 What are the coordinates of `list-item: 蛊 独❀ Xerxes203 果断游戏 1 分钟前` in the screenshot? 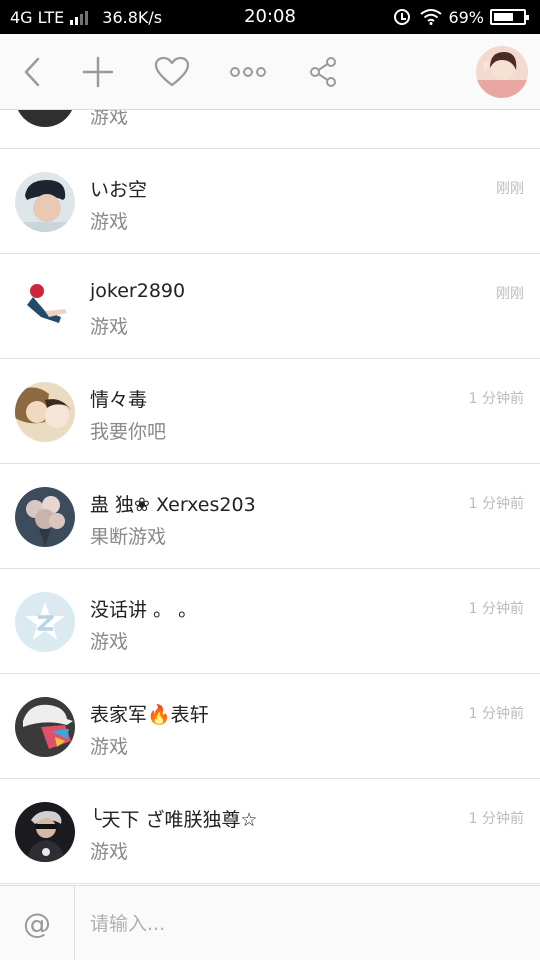 It's located at (270, 516).